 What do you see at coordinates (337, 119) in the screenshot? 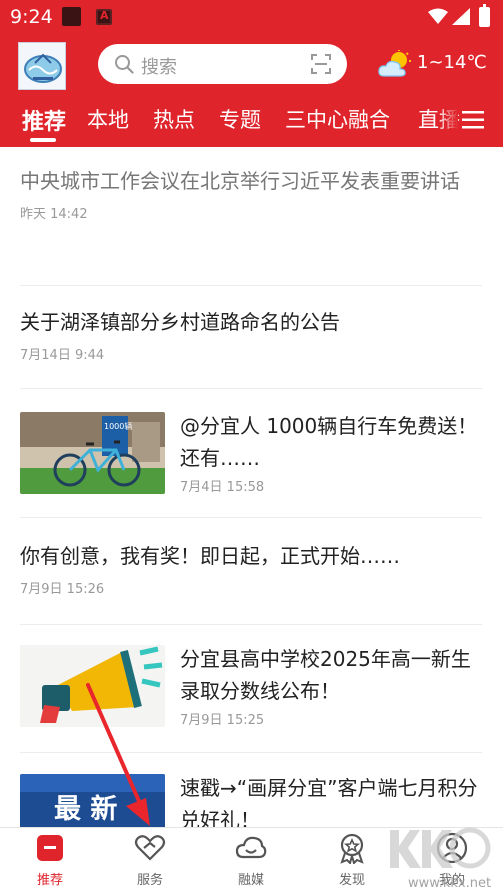
I see `tab-three-centers: 三中心融合` at bounding box center [337, 119].